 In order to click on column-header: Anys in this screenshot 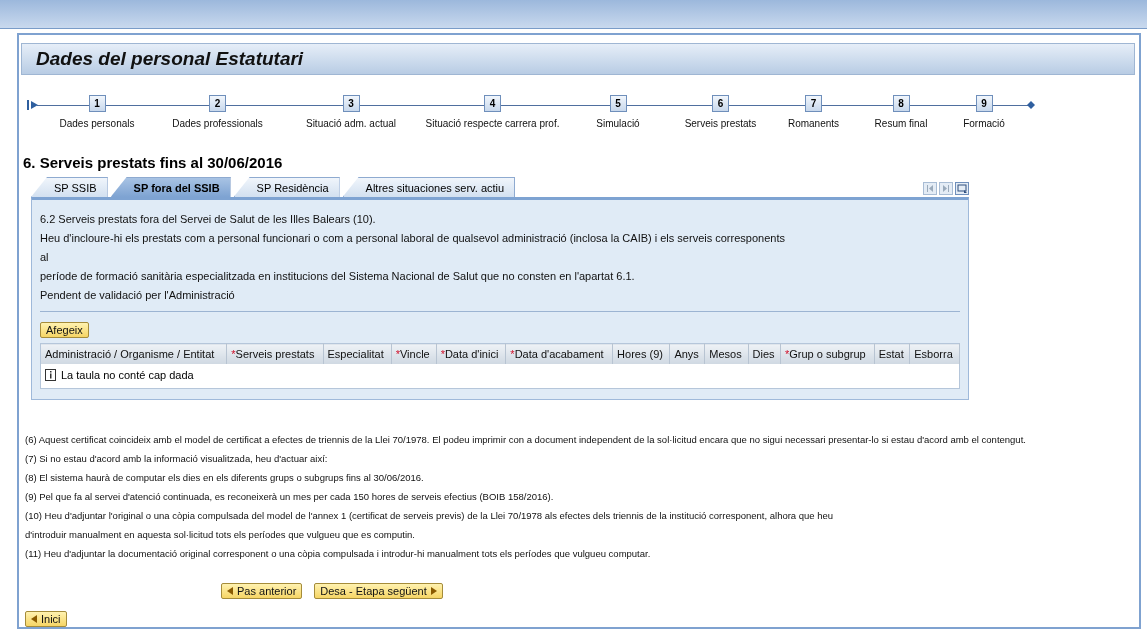, I will do `click(687, 353)`.